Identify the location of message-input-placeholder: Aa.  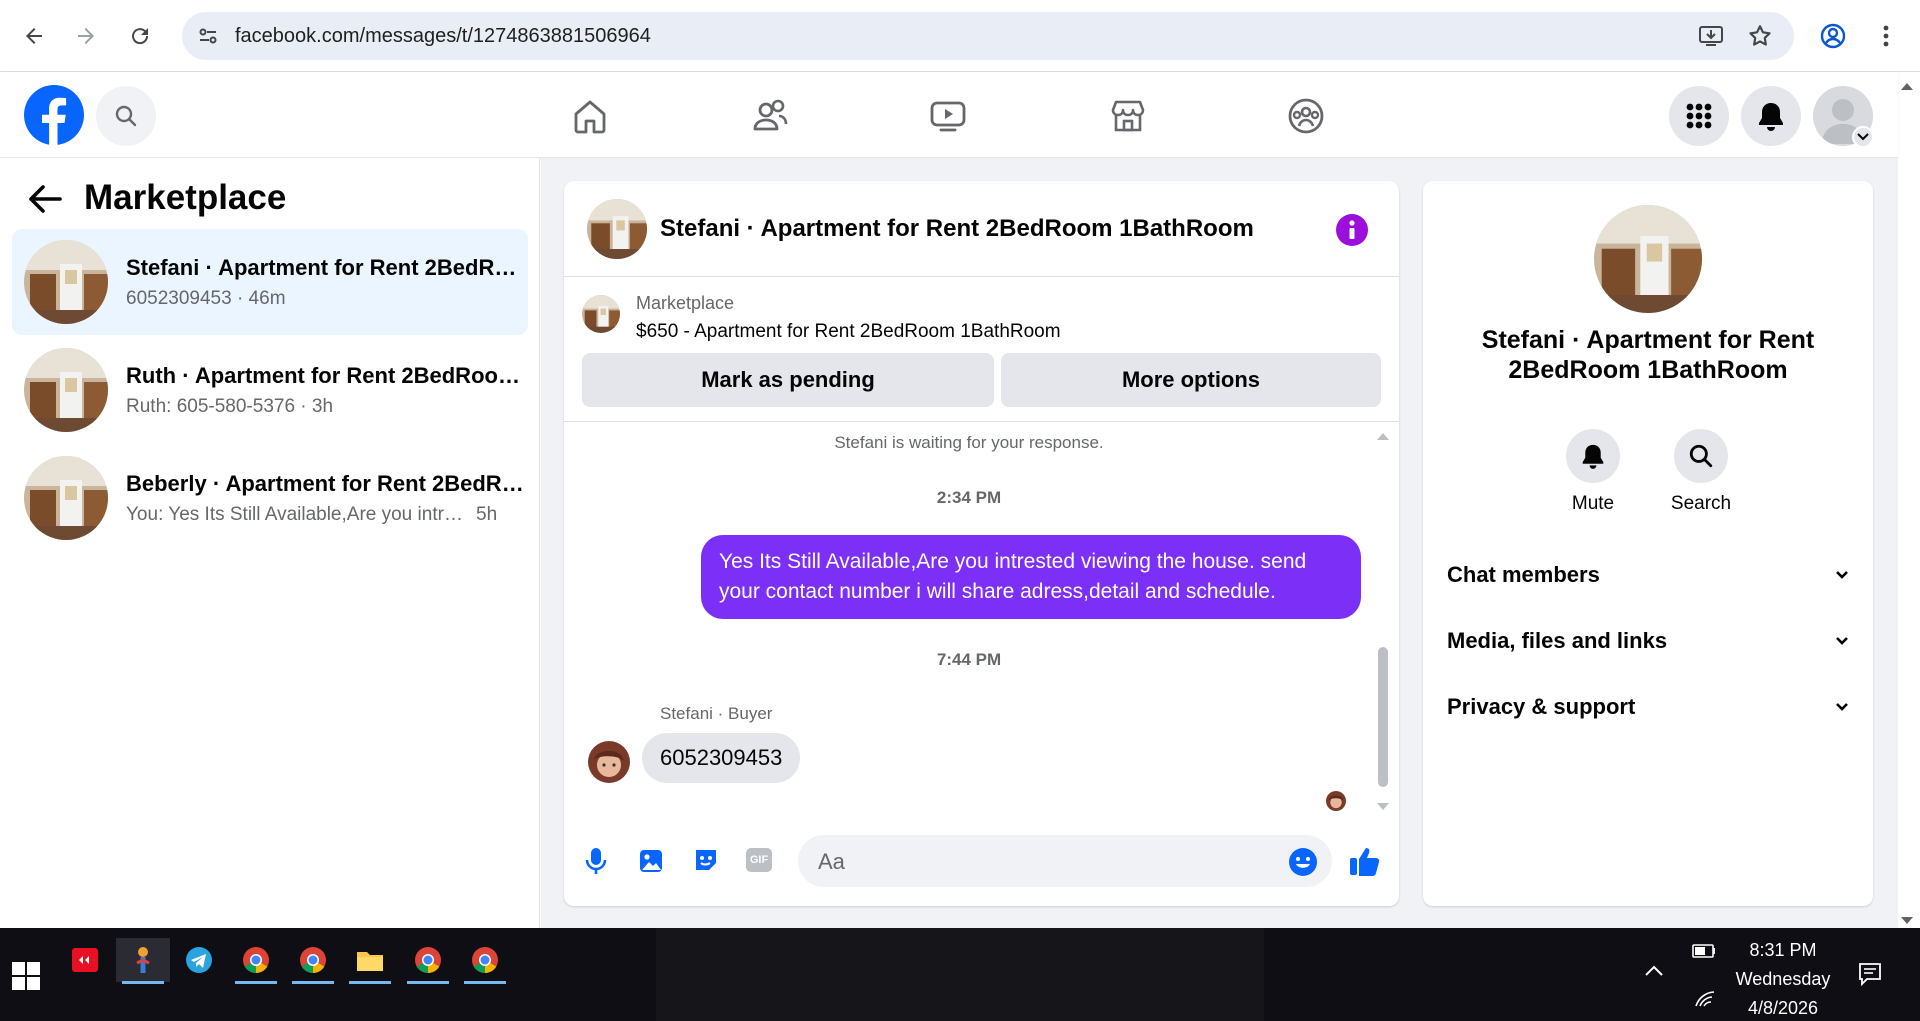
(831, 861).